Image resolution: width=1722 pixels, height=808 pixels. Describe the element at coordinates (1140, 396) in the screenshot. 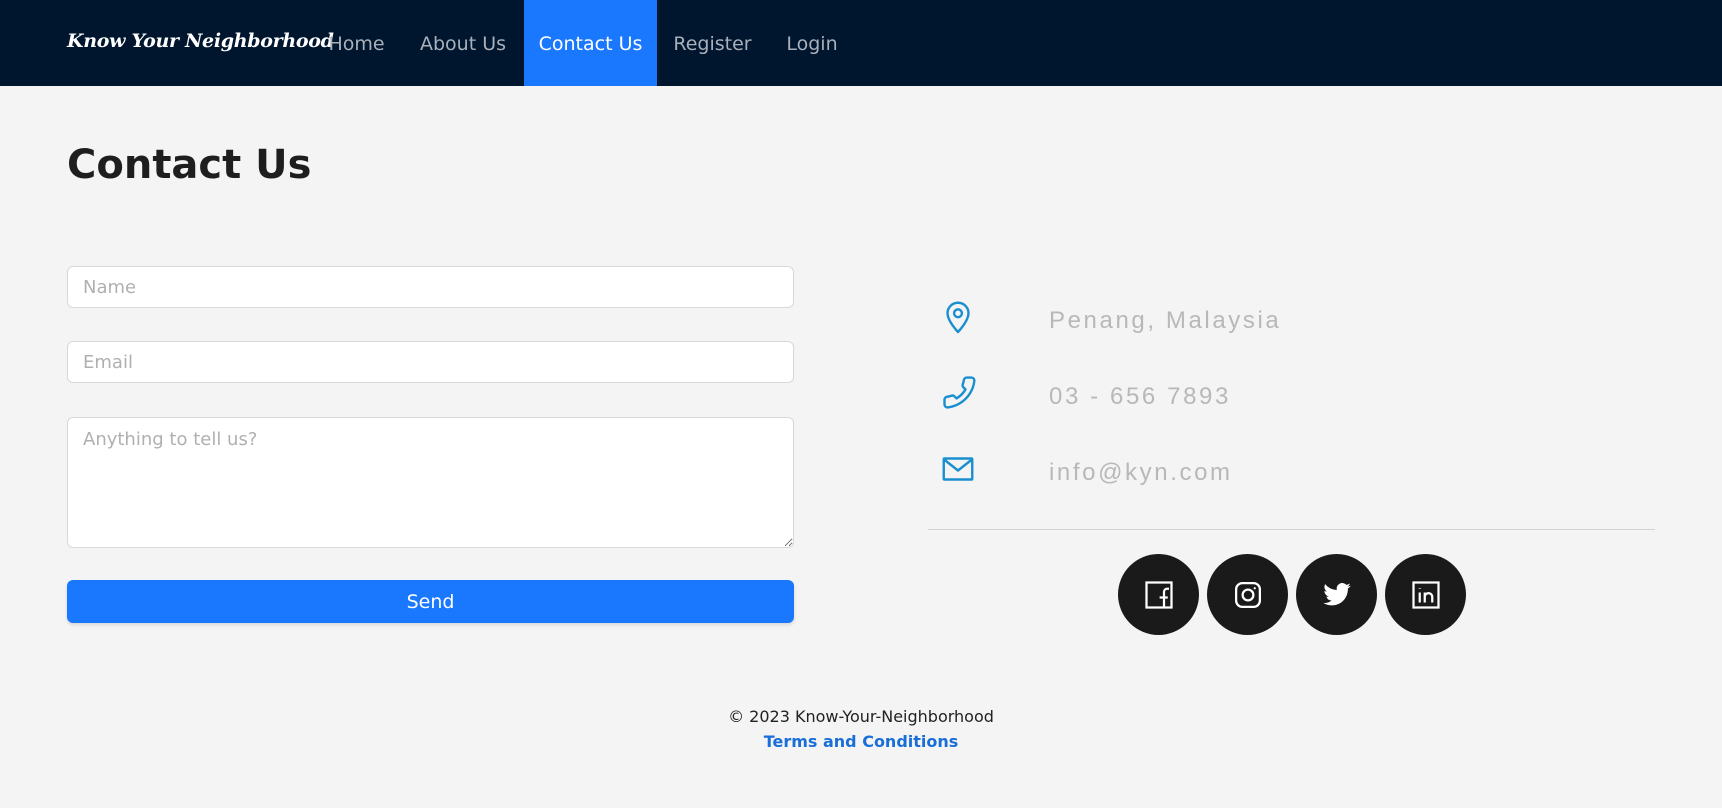

I see `phone-text: 03 - 656 7893` at that location.